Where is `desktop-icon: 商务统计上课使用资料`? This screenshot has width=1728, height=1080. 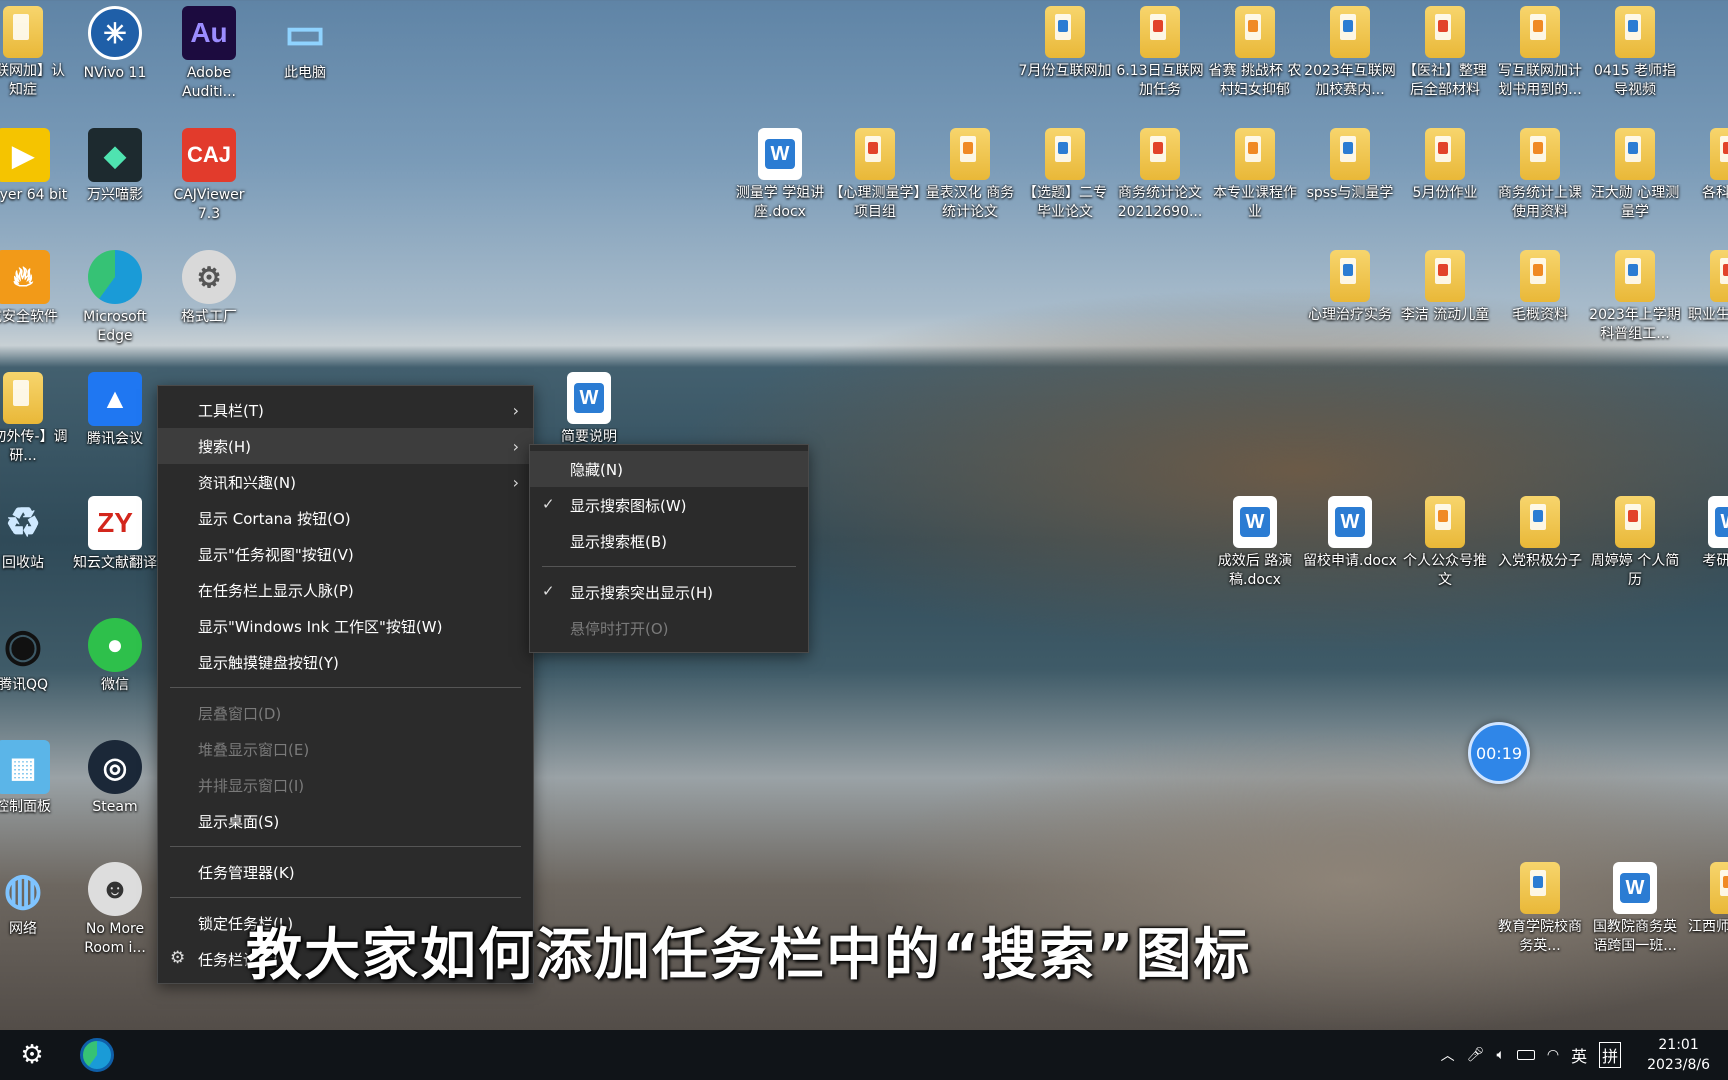
desktop-icon: 商务统计上课使用资料 is located at coordinates (1540, 175).